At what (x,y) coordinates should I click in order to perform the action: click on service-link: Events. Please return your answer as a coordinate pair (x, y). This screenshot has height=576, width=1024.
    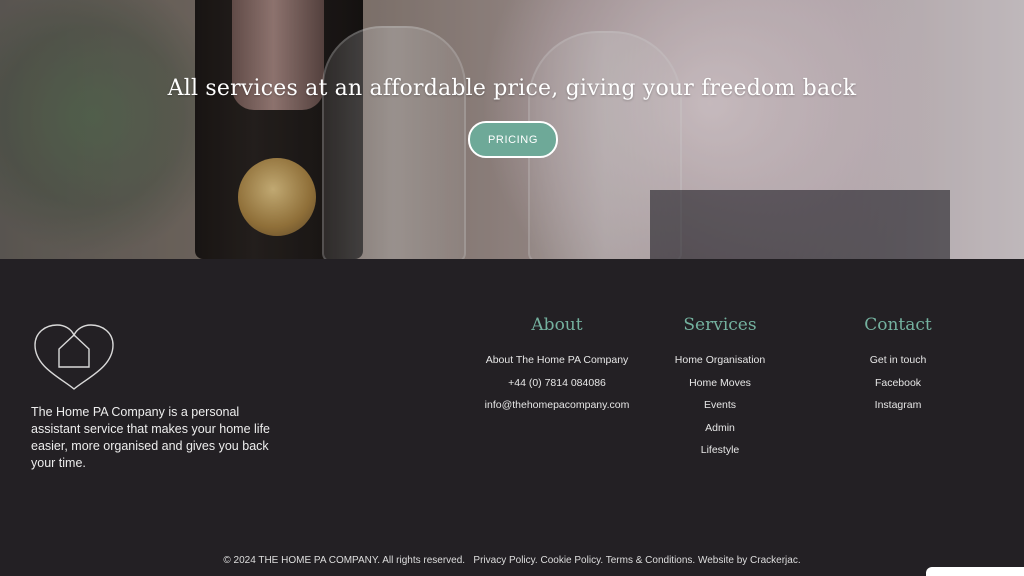
    Looking at the image, I should click on (720, 405).